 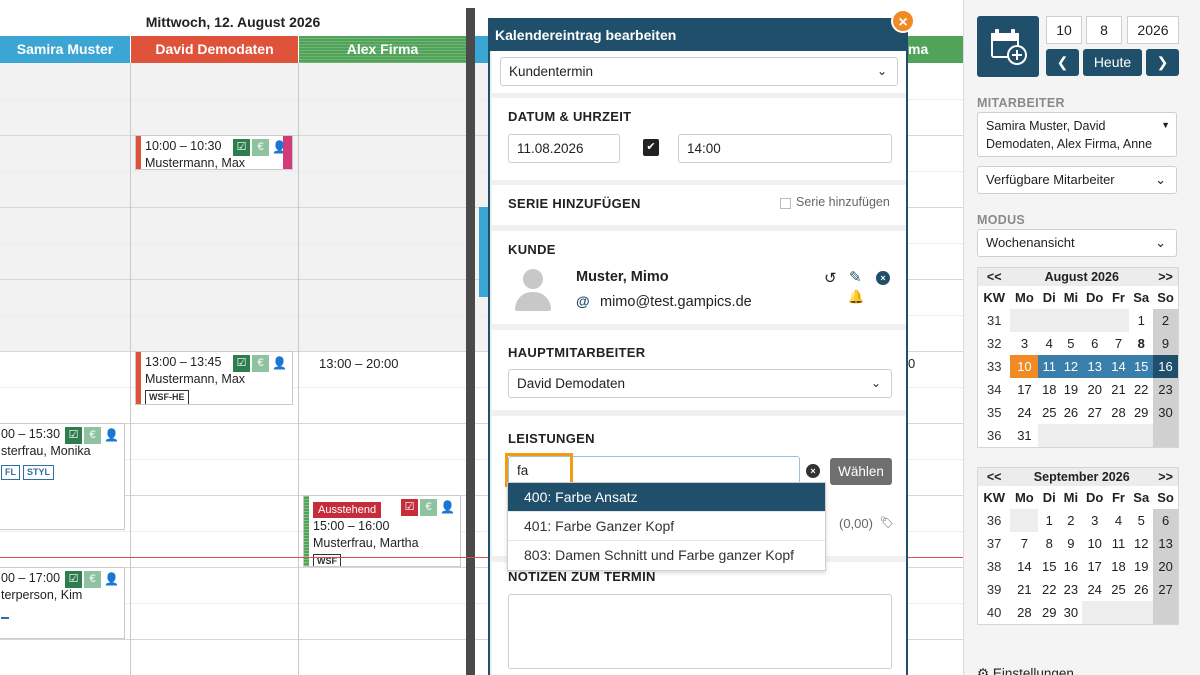 What do you see at coordinates (62, 476) in the screenshot?
I see `appointment-card: 00 – 15:30 sterfrau, Monika FL STYL ☑ € 👤` at bounding box center [62, 476].